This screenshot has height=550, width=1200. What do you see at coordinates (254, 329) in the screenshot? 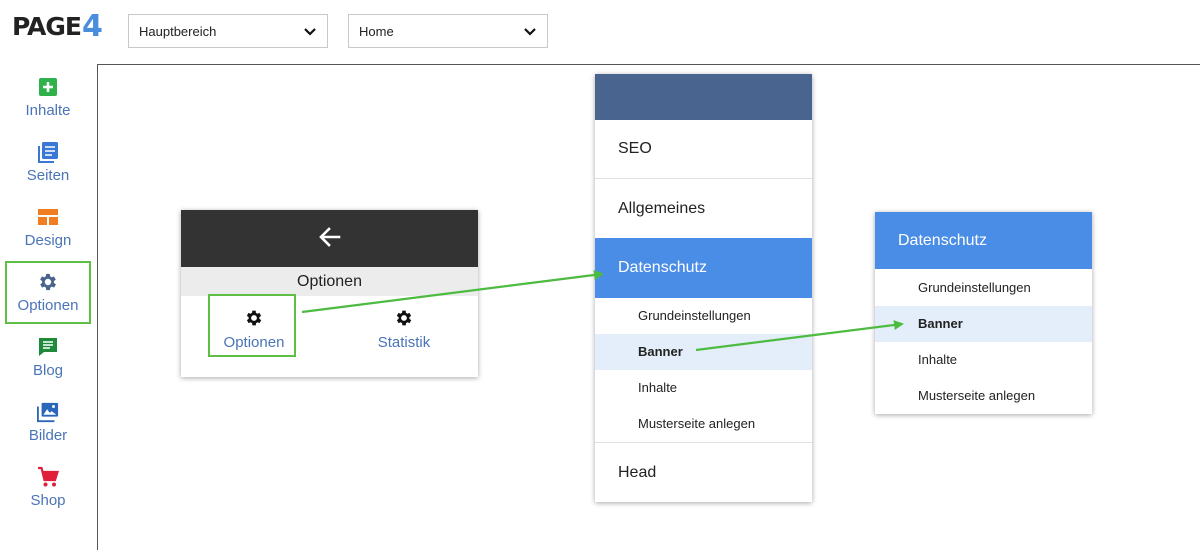
I see `options-item-optionen: Optionen` at bounding box center [254, 329].